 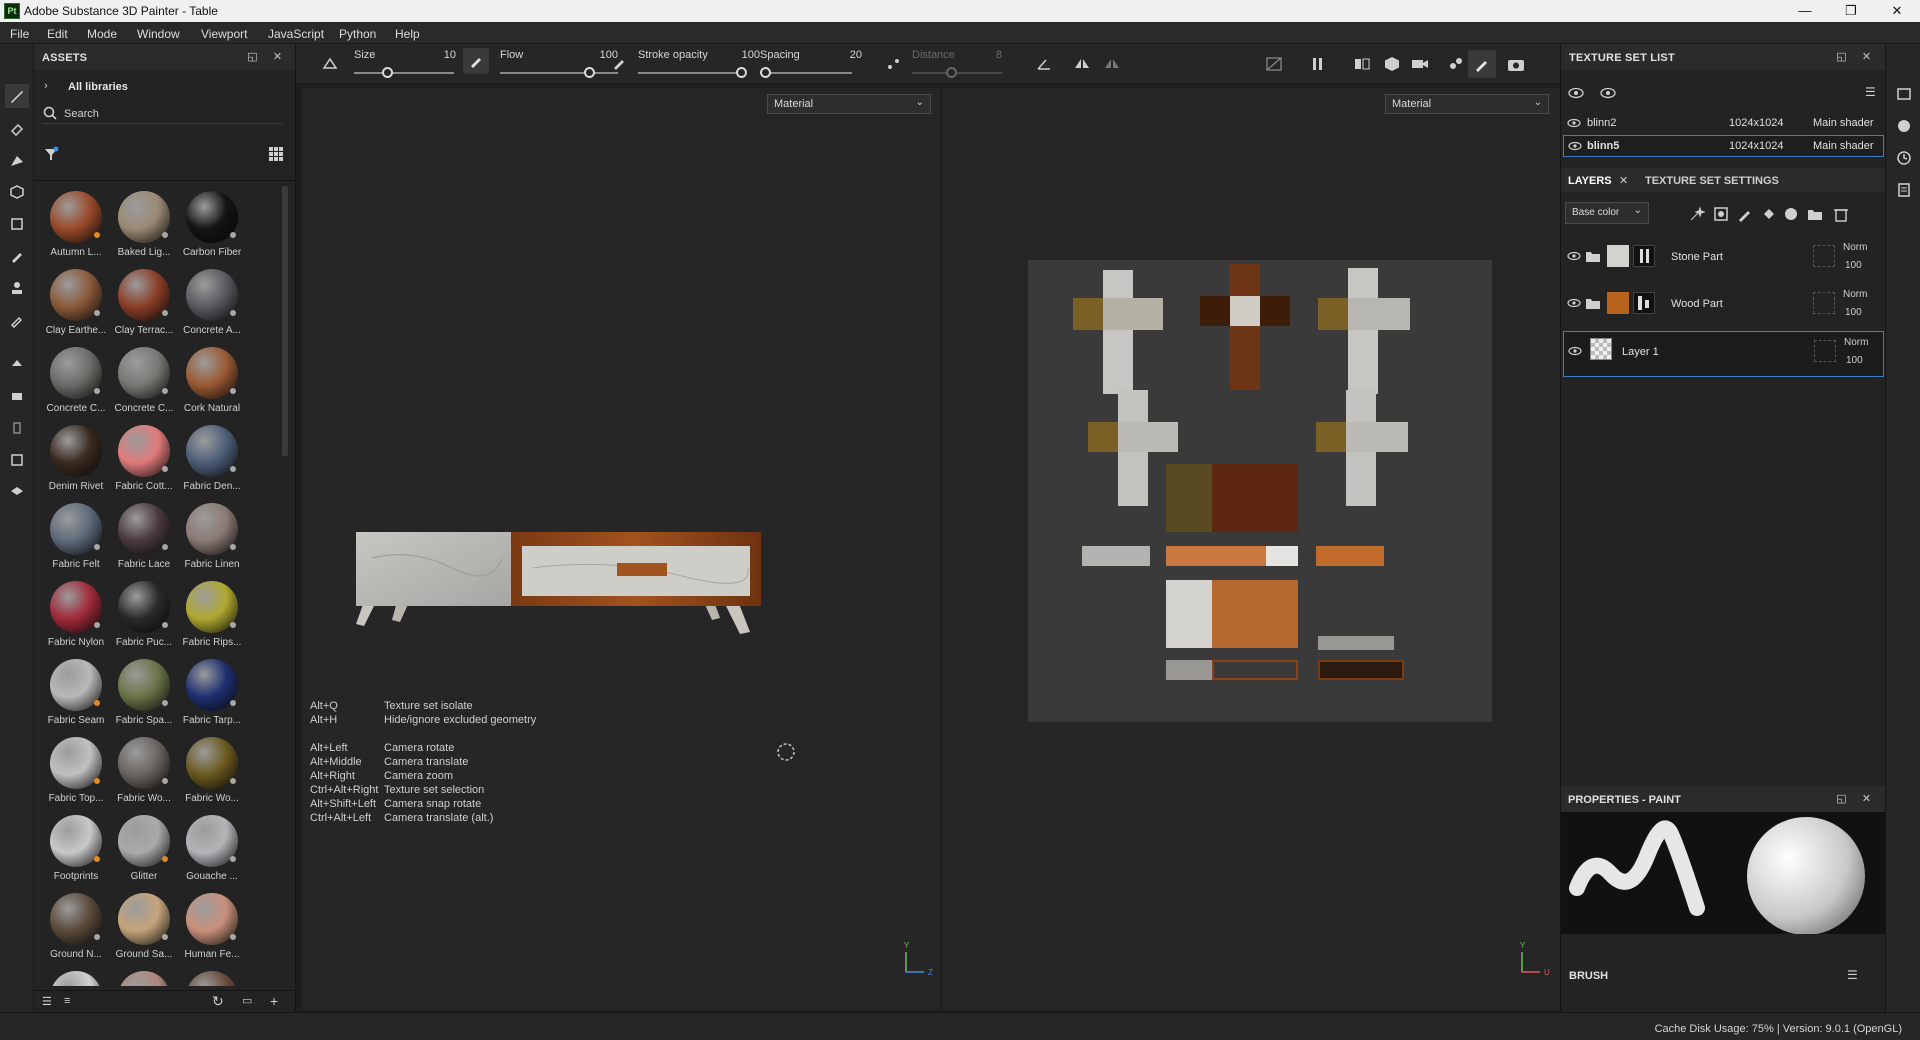 I want to click on stroke-opacity-value: 100, so click(x=748, y=55).